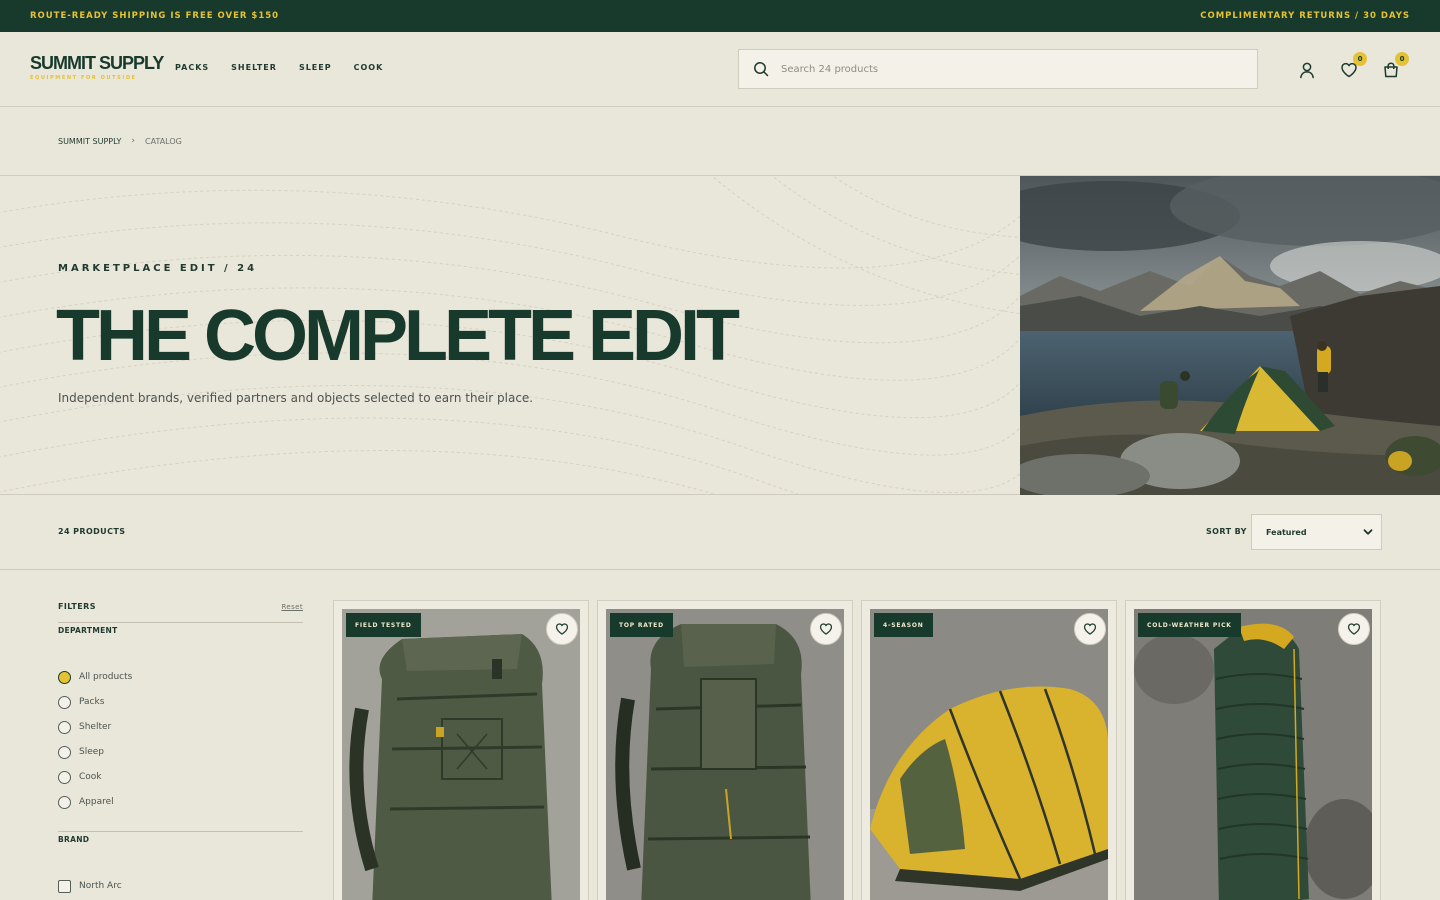 This screenshot has height=900, width=1440. Describe the element at coordinates (1226, 531) in the screenshot. I see `sort-label: SORT BY` at that location.